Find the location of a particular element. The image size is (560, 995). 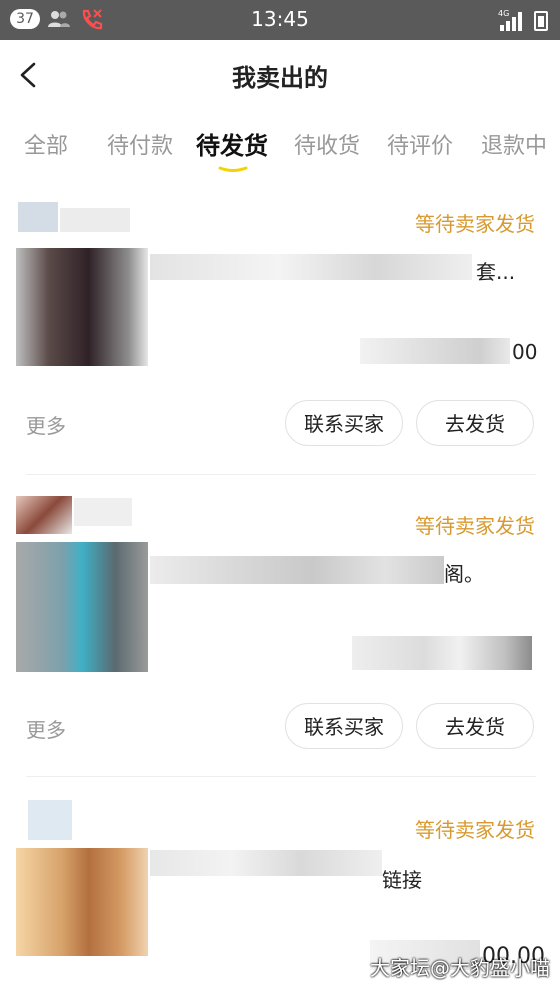

status-icons: 4G is located at coordinates (523, 20).